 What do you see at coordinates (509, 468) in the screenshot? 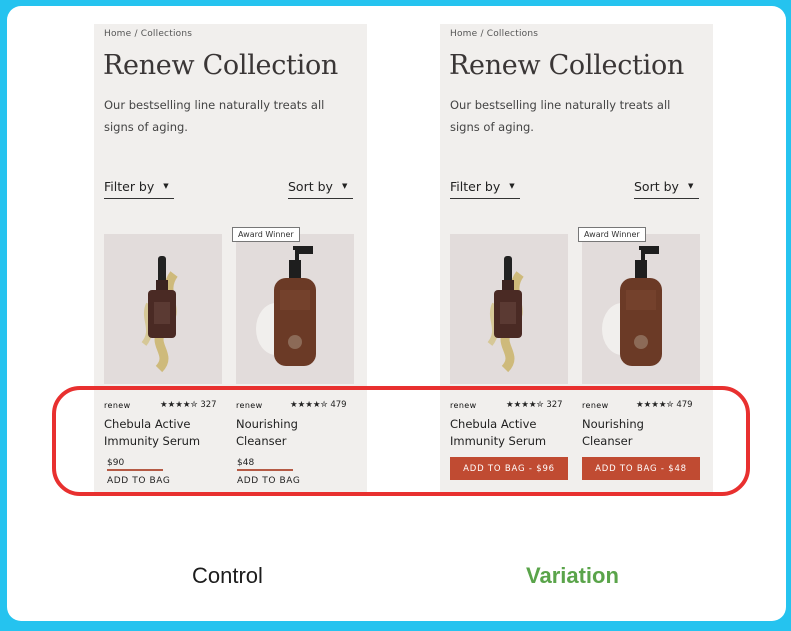
I see `add-to-bag-button: ADD TO BAG - $96` at bounding box center [509, 468].